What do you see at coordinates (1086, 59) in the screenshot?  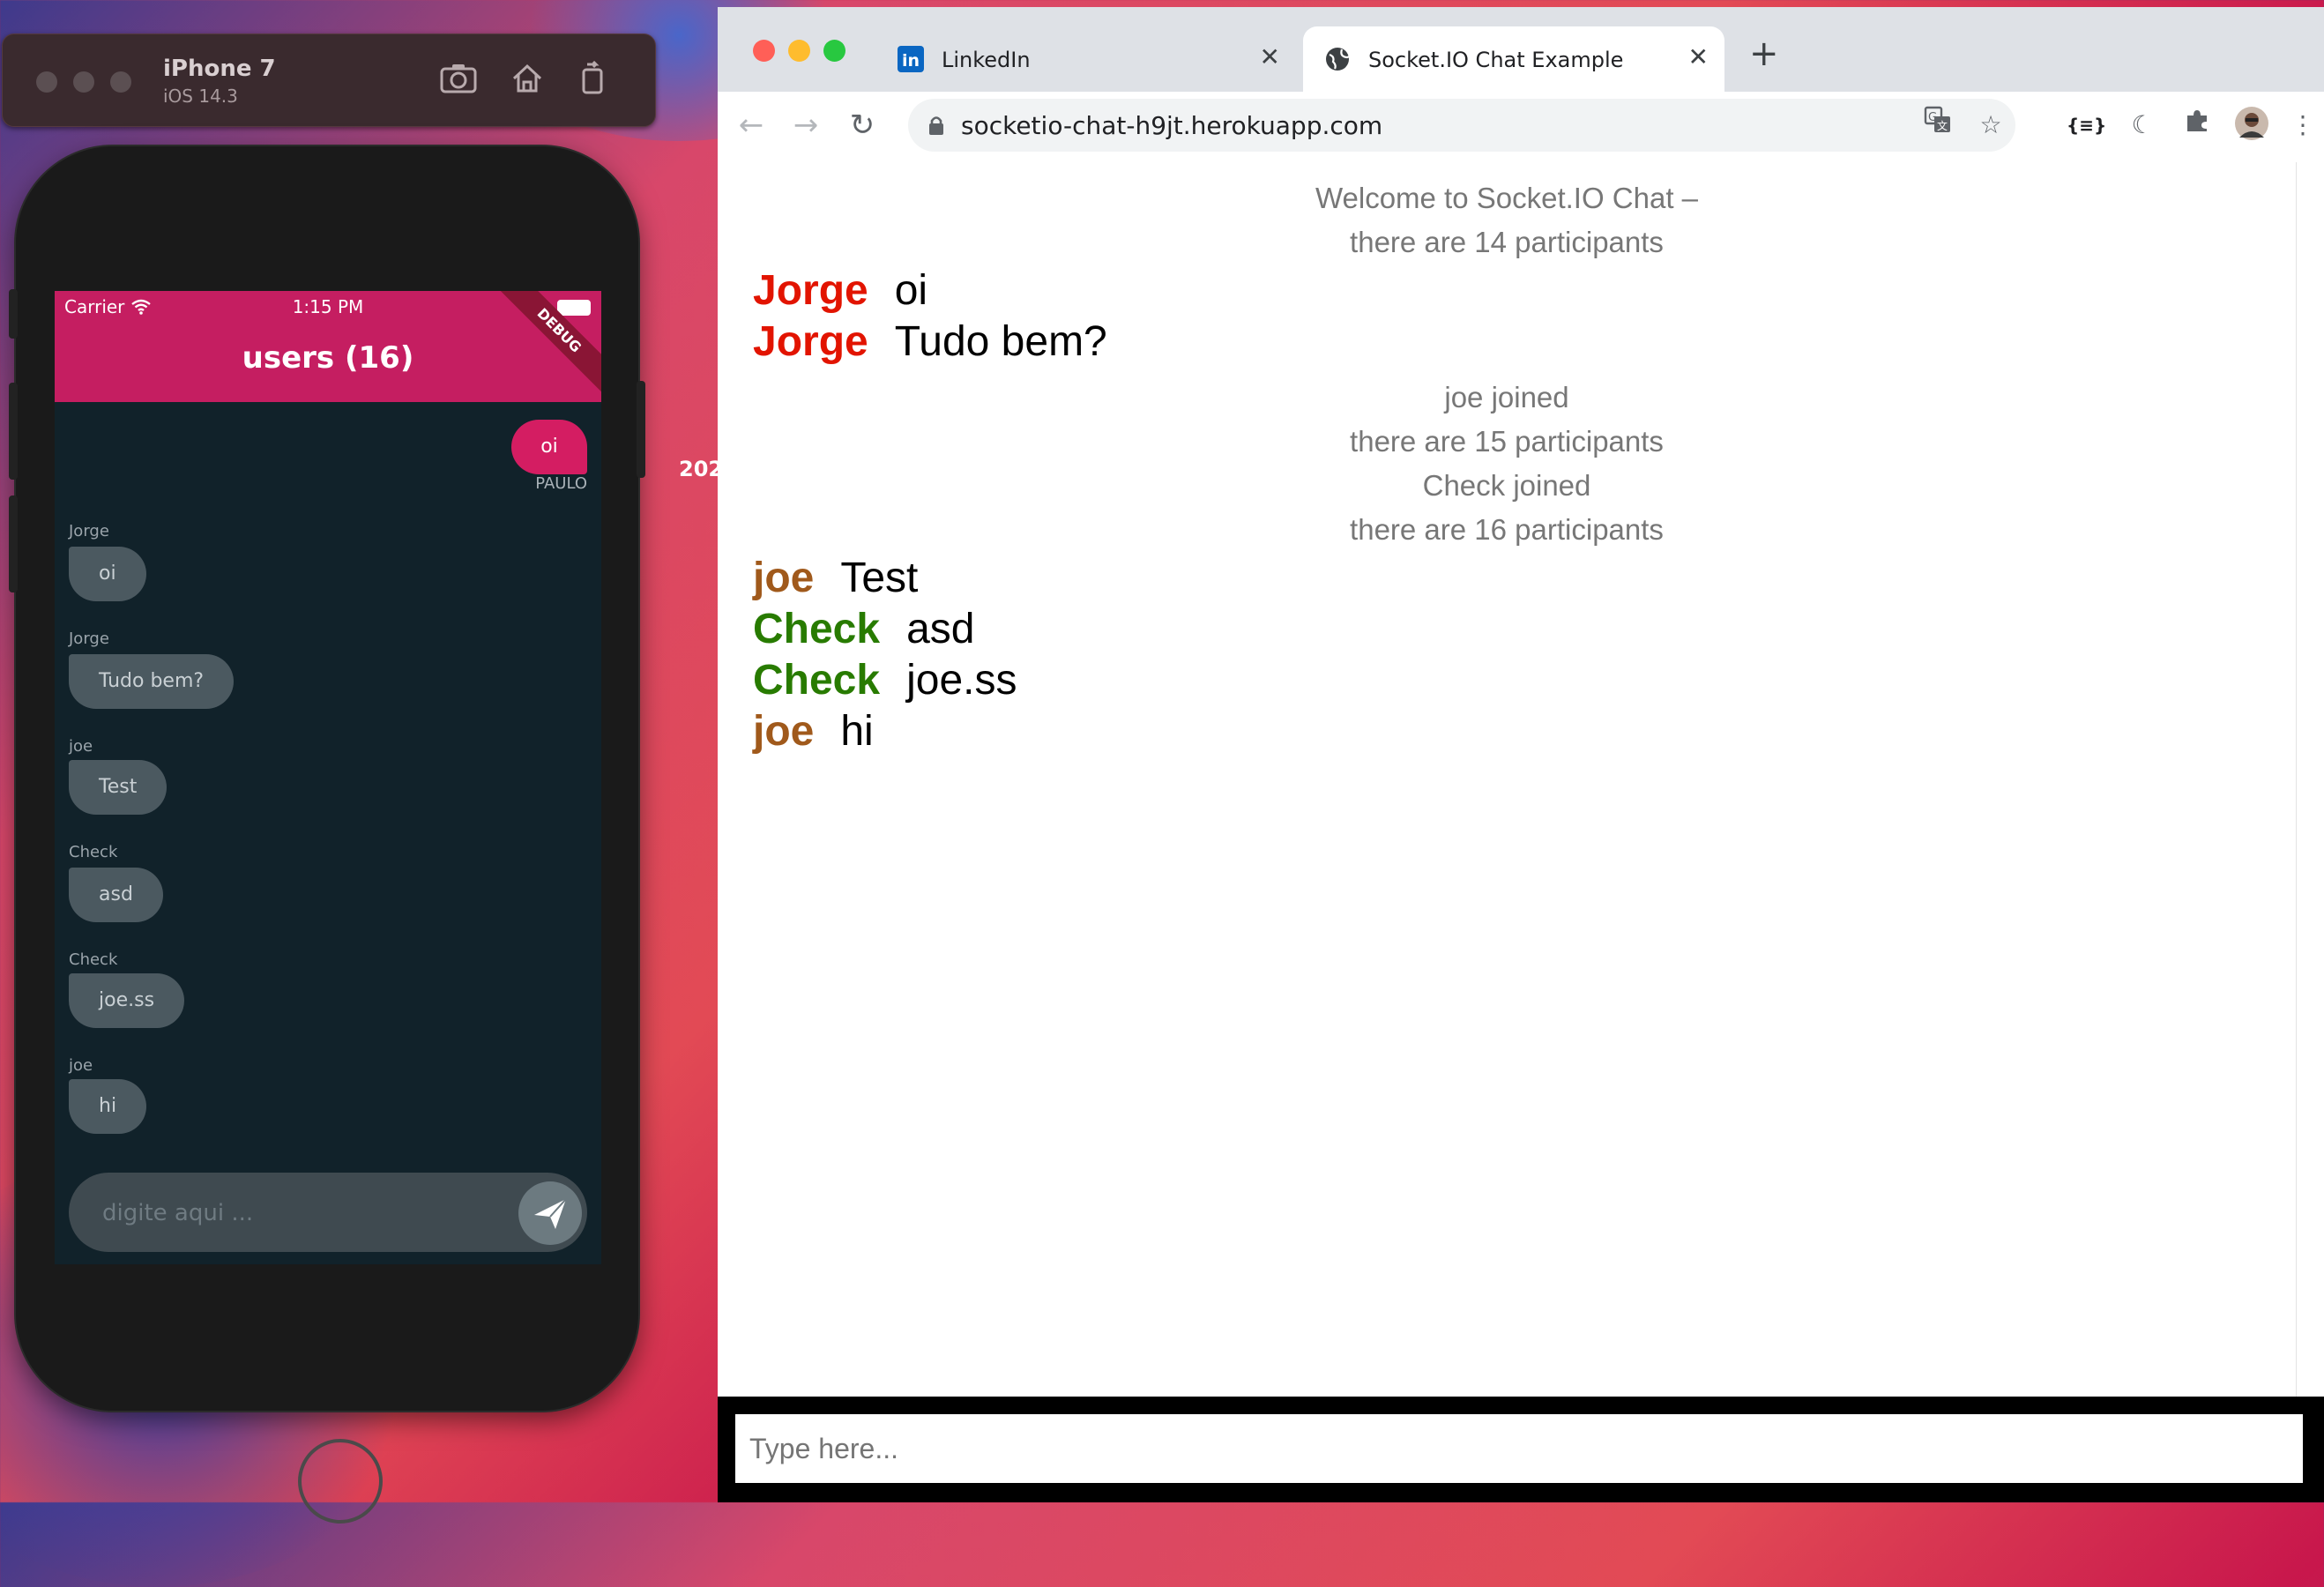 I see `tab-linkedin: in LinkedIn ✕` at bounding box center [1086, 59].